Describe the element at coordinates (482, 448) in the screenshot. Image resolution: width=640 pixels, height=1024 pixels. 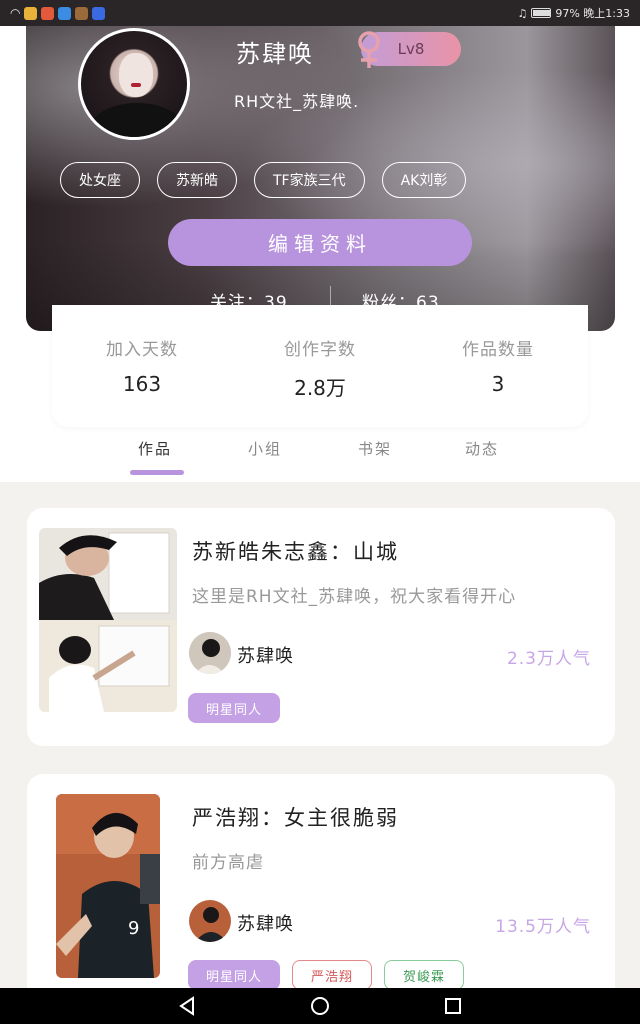
I see `tab-activity: 动态` at that location.